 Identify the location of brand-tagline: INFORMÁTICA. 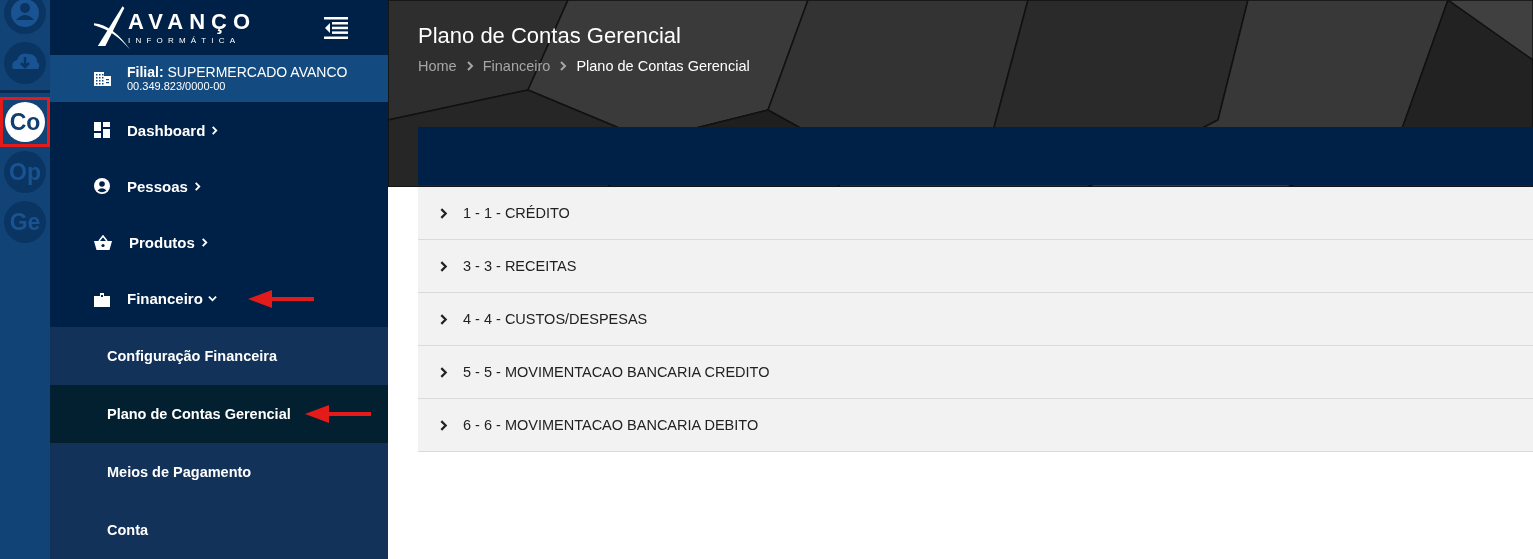
(185, 41).